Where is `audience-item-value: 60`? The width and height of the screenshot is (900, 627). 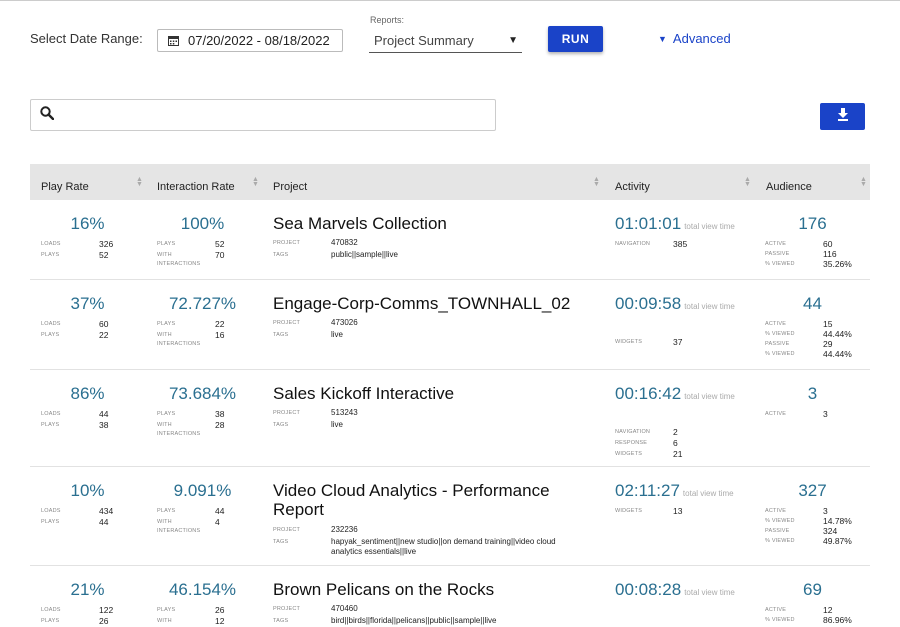
audience-item-value: 60 is located at coordinates (828, 244).